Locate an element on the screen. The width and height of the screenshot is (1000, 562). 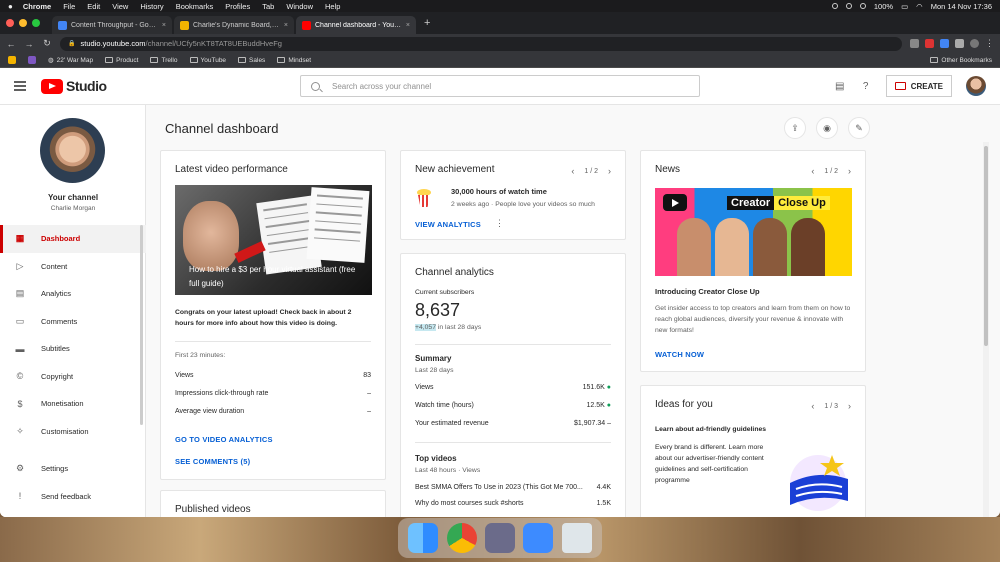
bookmark-trello: Trello is located at coordinates (164, 60).